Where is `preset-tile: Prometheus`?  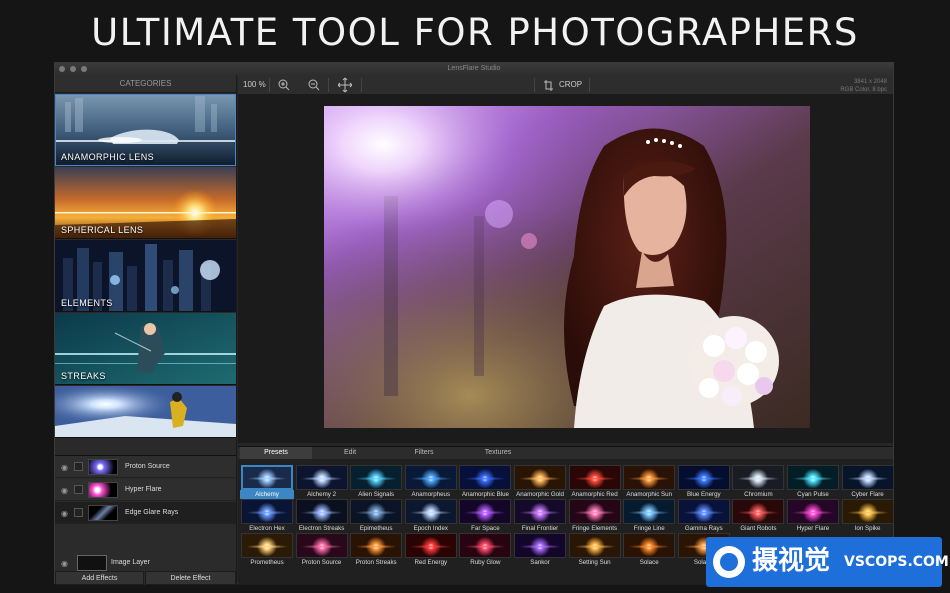 preset-tile: Prometheus is located at coordinates (267, 550).